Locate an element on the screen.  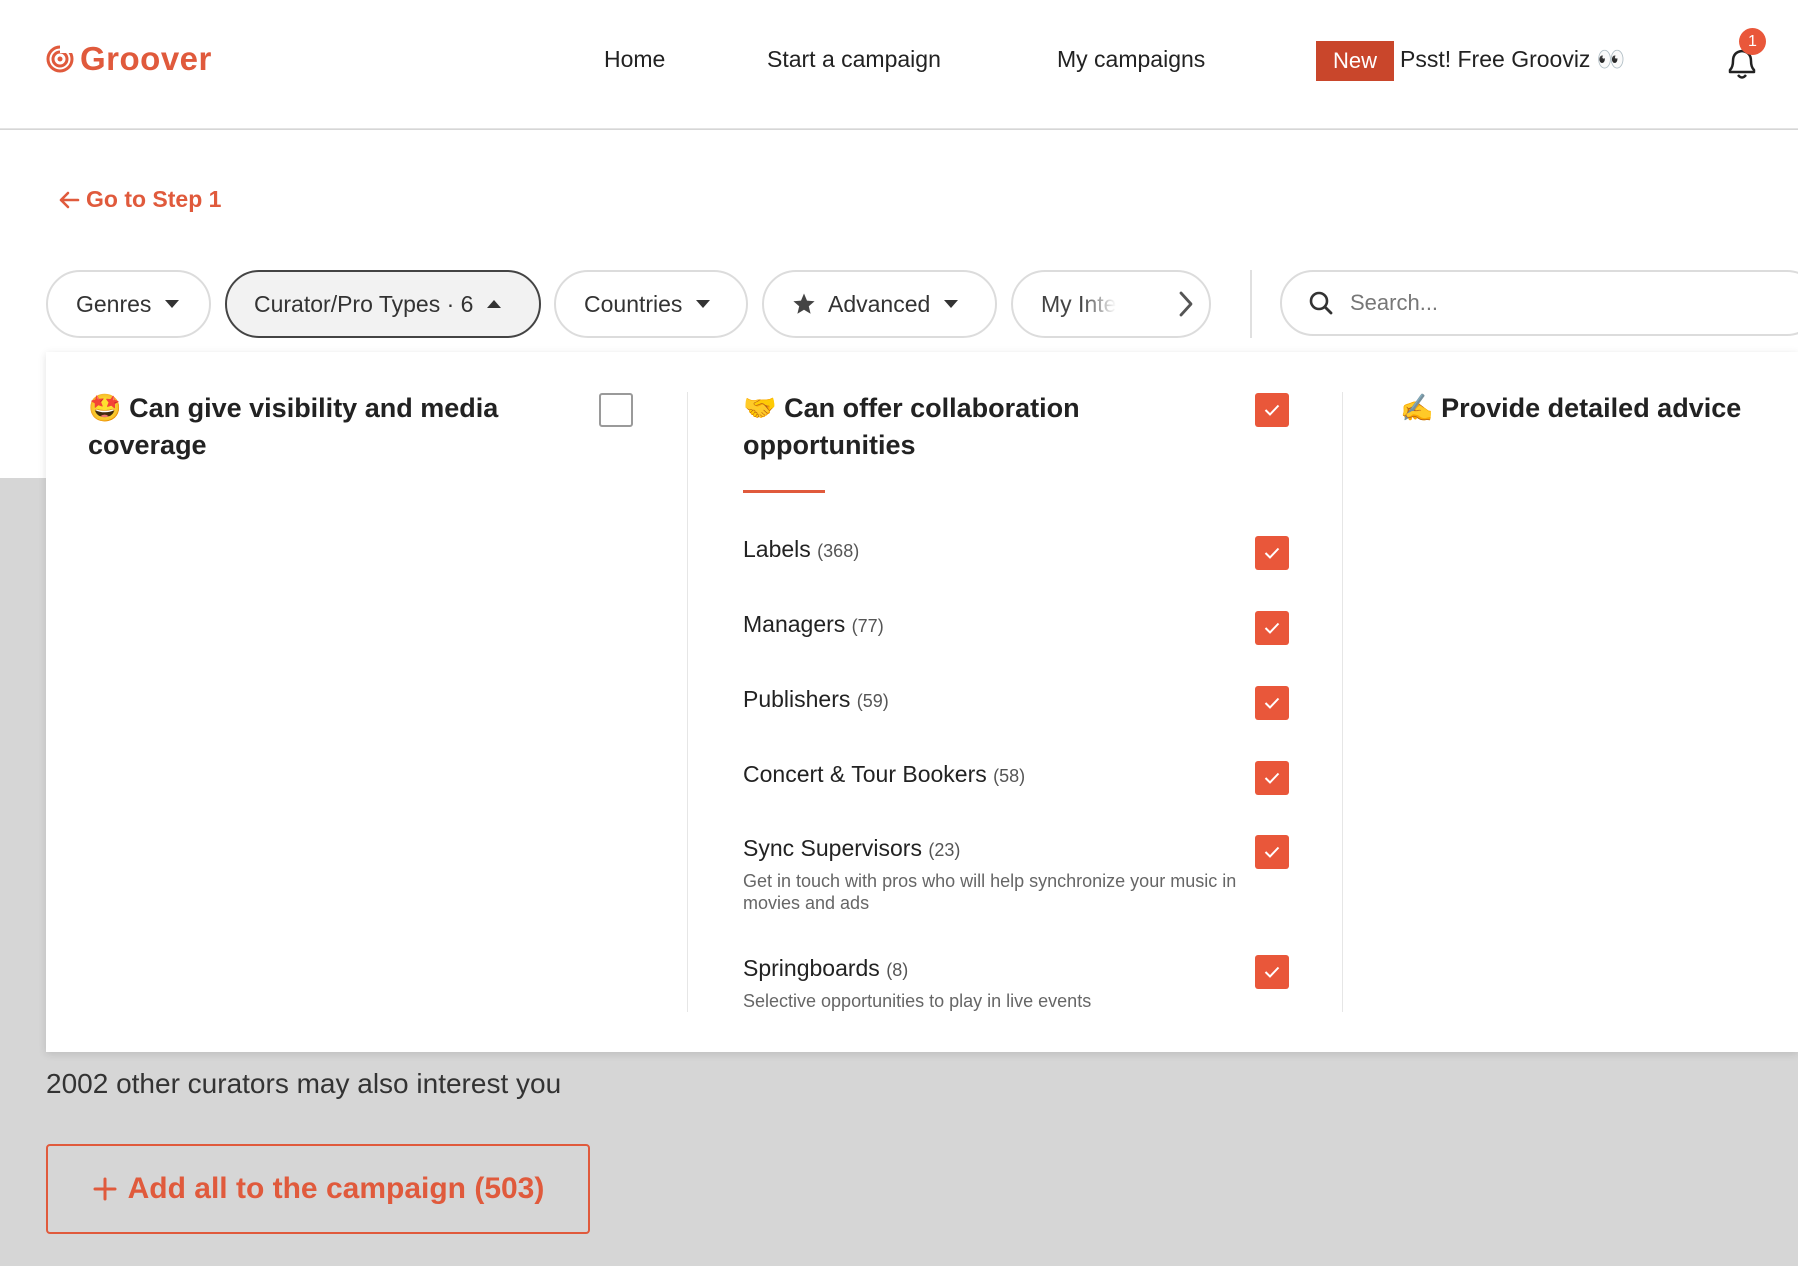
search-box is located at coordinates (1539, 303).